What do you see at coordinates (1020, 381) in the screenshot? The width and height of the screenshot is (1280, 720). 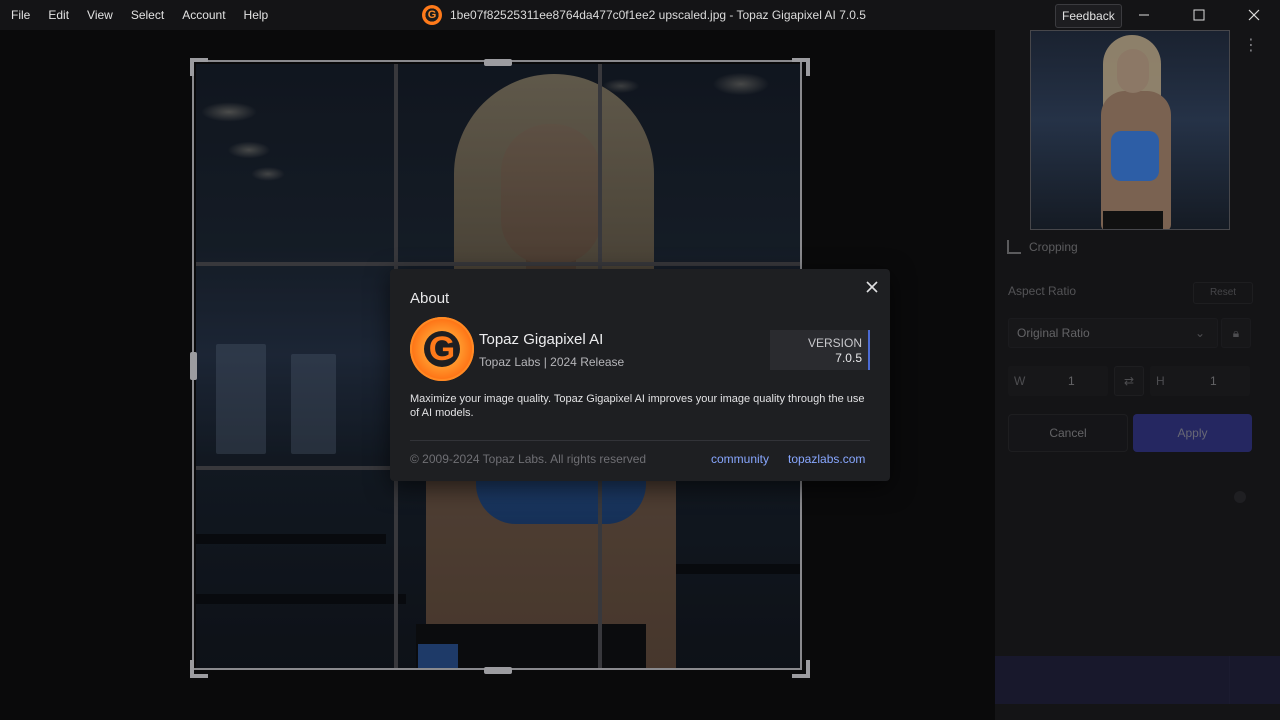 I see `width-label: W` at bounding box center [1020, 381].